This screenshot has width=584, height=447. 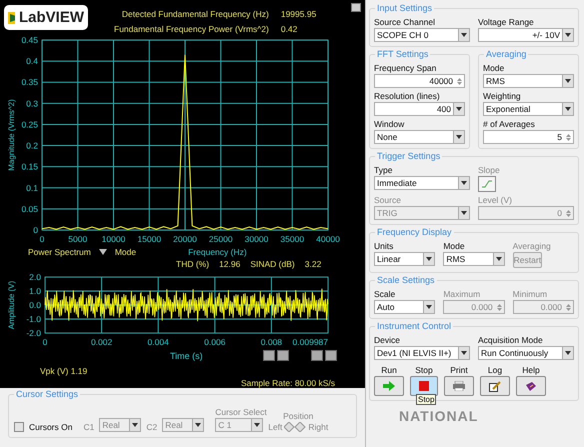 What do you see at coordinates (328, 239) in the screenshot?
I see `axis-tick-label: 40000` at bounding box center [328, 239].